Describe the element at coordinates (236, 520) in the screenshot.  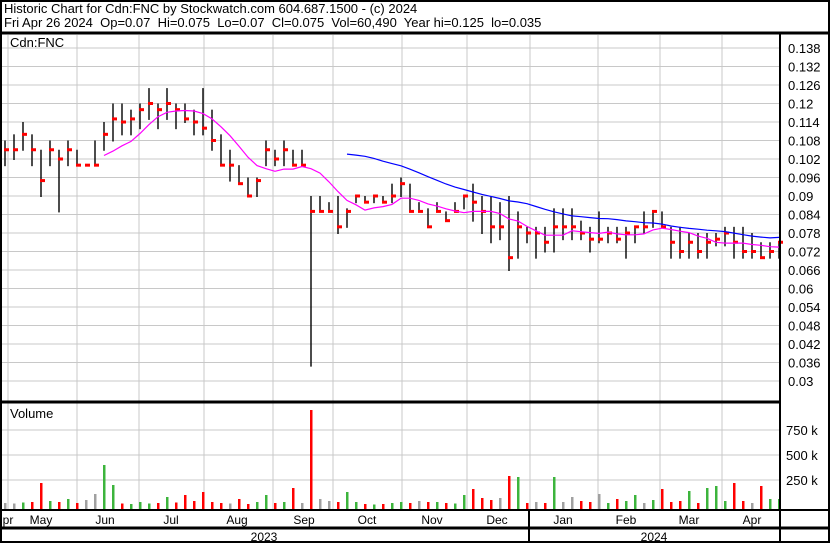
I see `month-label: Aug` at that location.